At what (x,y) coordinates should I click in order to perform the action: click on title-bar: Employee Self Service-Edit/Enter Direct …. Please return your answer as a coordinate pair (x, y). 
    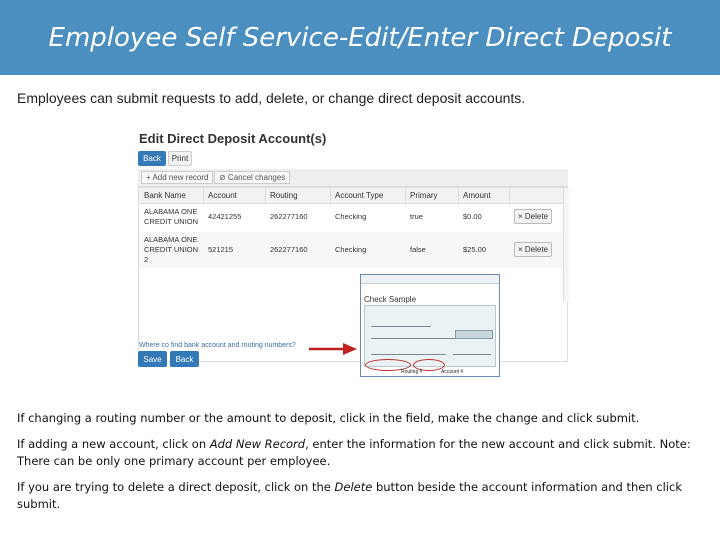
    Looking at the image, I should click on (360, 37).